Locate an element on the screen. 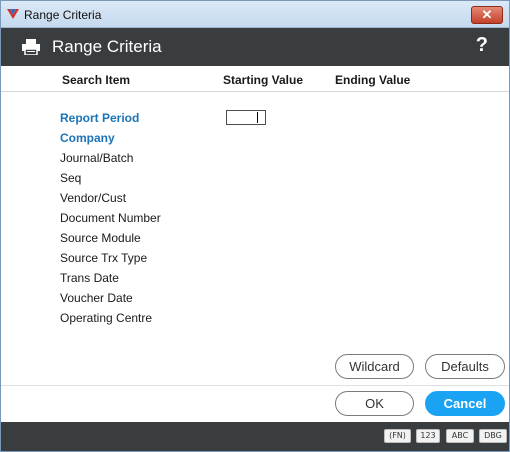 Image resolution: width=510 pixels, height=452 pixels. ending-value-header: Ending Value is located at coordinates (373, 80).